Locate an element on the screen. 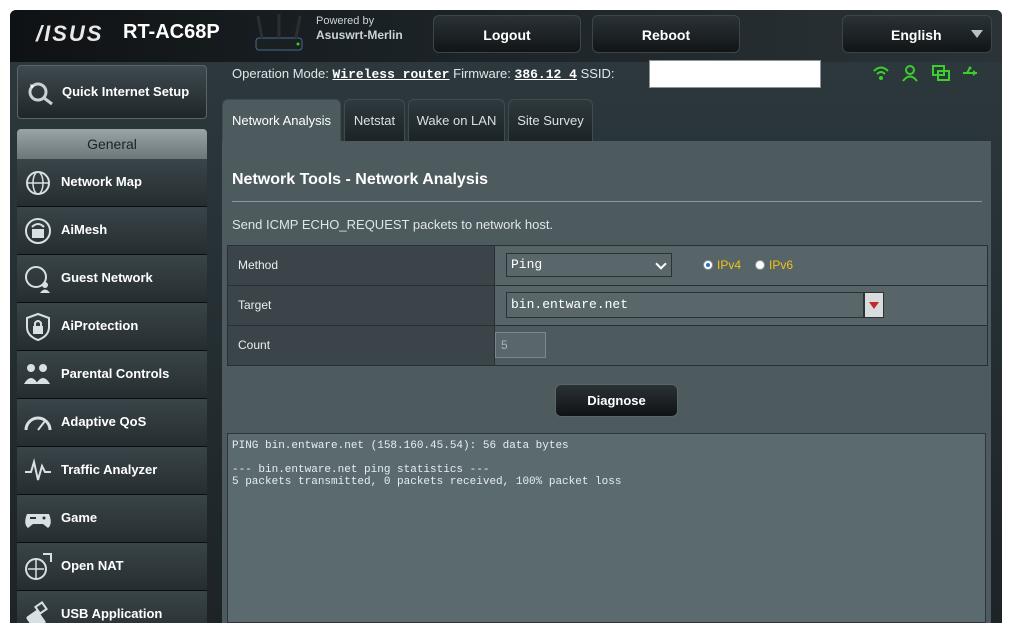 This screenshot has width=1024, height=623. tab-site-survey: Site Survey is located at coordinates (550, 120).